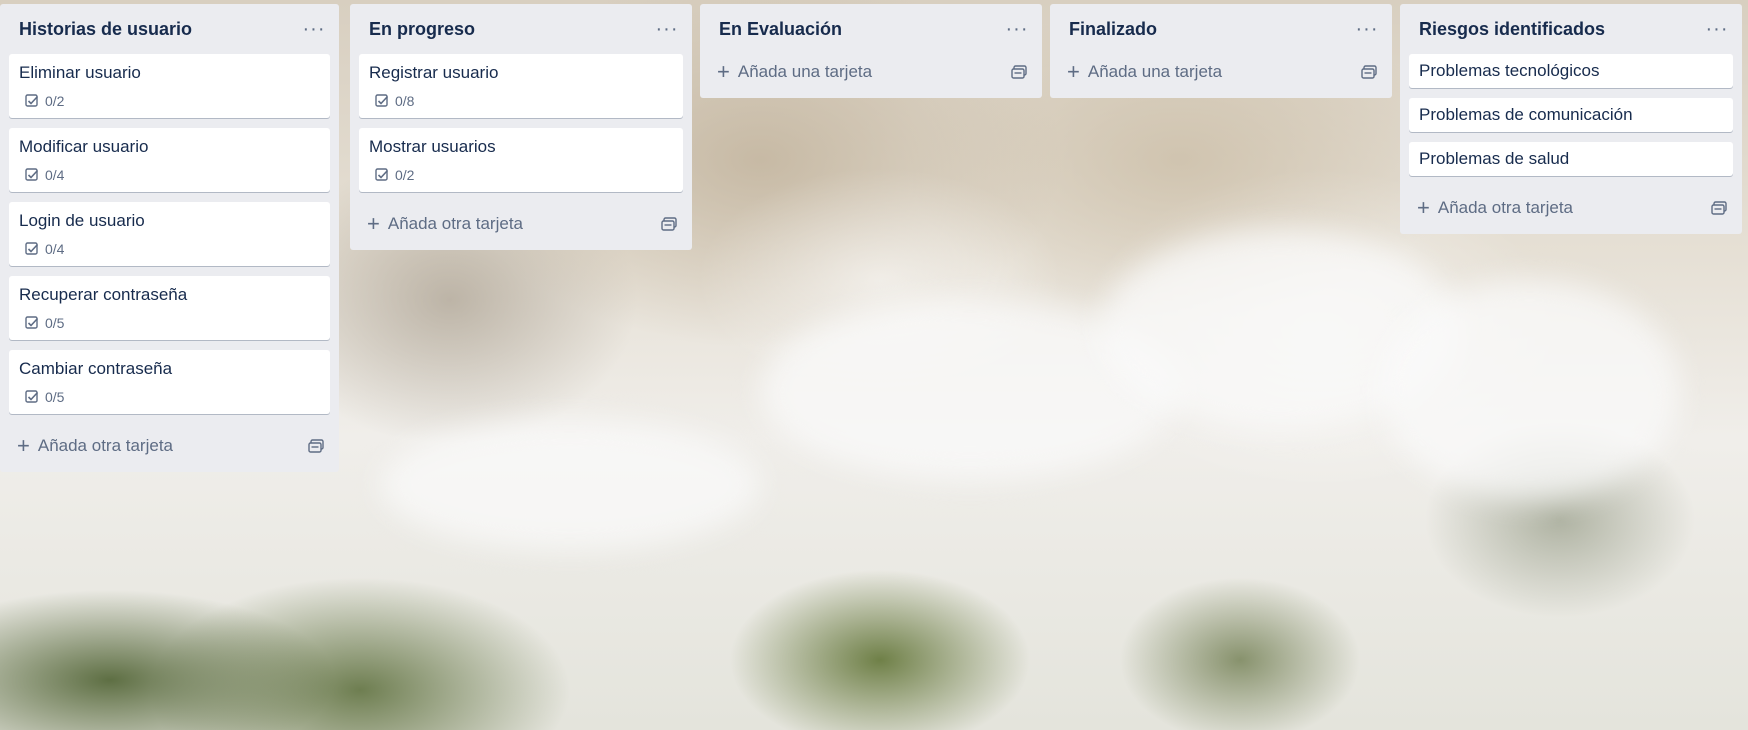 This screenshot has height=730, width=1748. Describe the element at coordinates (169, 234) in the screenshot. I see `card-login-de-usuario: Login de usuario 0/4` at that location.